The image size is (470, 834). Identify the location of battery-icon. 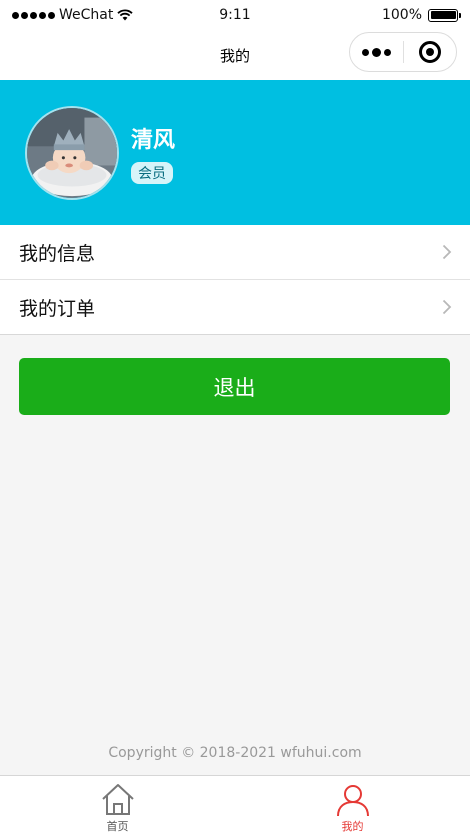
(444, 15).